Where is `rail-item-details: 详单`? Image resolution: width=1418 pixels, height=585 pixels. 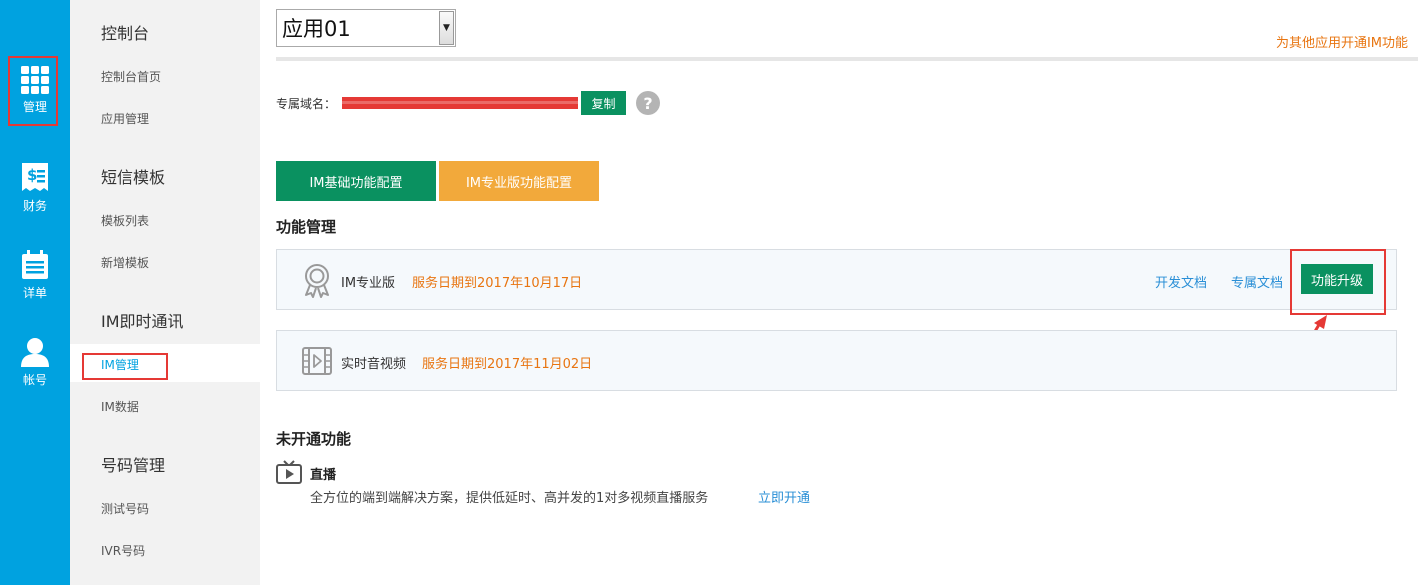 rail-item-details: 详单 is located at coordinates (35, 275).